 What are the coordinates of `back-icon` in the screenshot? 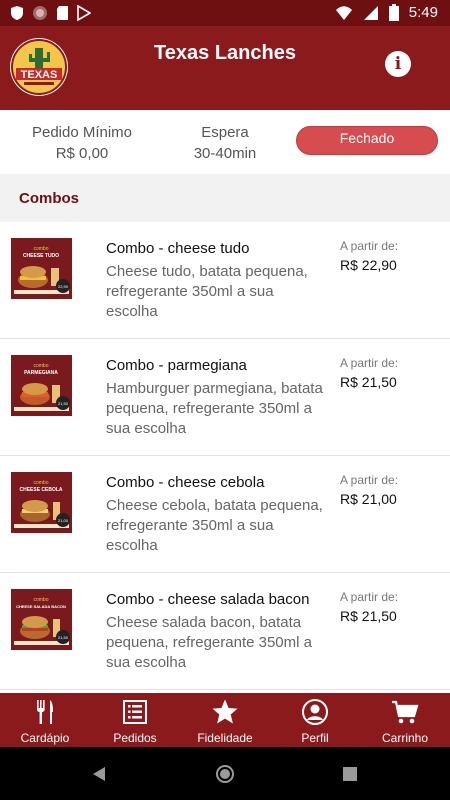 It's located at (99, 774).